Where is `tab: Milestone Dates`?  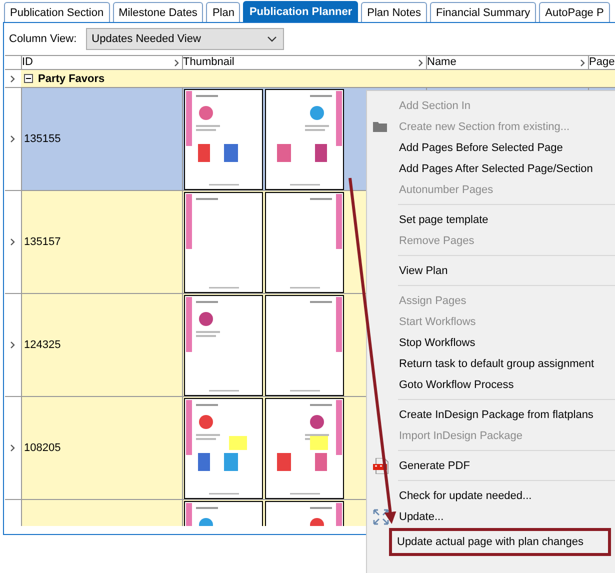 tab: Milestone Dates is located at coordinates (158, 12).